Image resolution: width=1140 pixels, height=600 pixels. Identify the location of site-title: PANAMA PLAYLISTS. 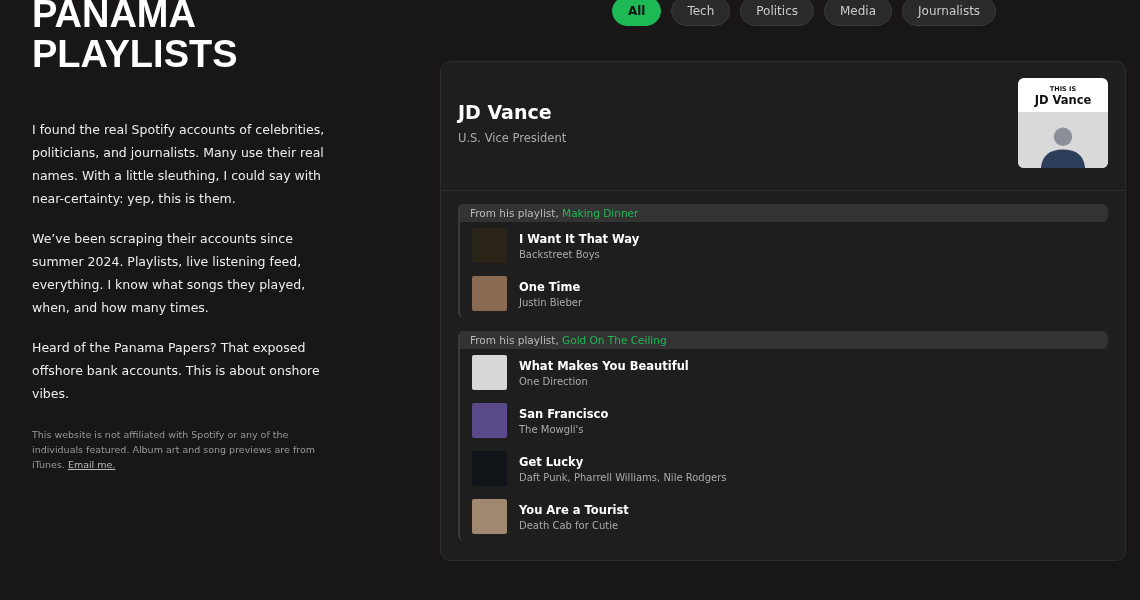
(135, 37).